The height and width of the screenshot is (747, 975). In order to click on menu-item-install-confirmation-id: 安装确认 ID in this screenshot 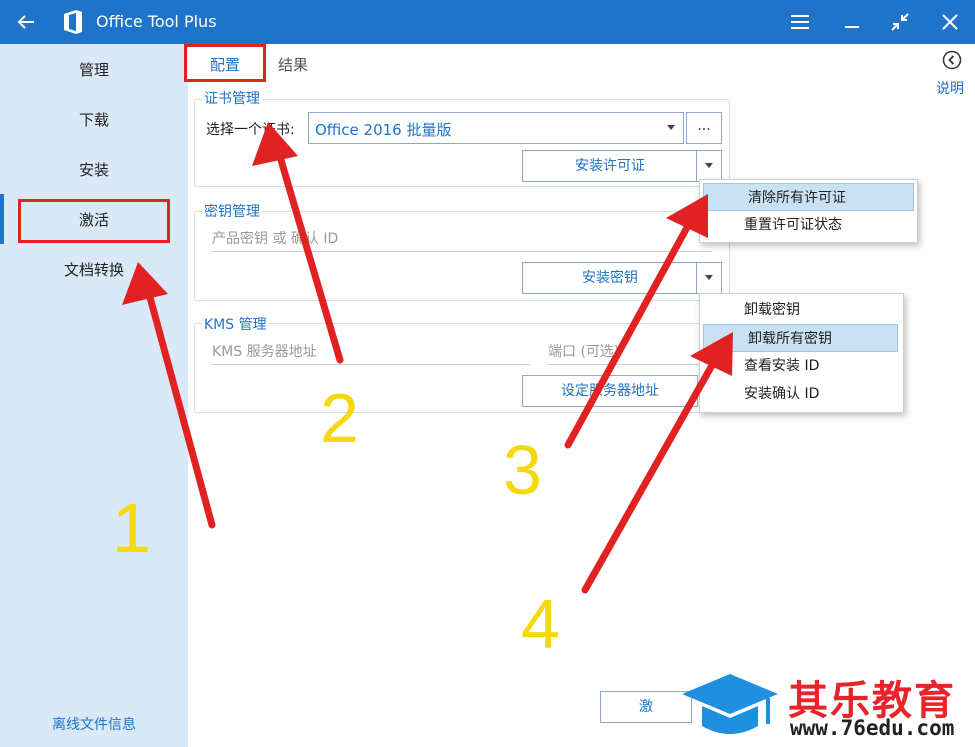, I will do `click(801, 394)`.